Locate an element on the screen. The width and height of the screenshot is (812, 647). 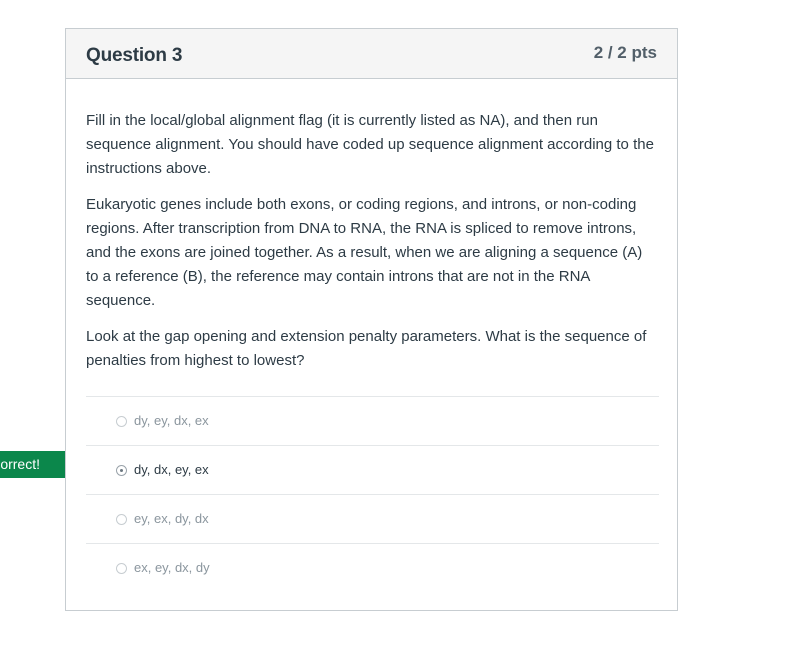
answer-option-selected: dy, dx, ey, ex is located at coordinates (372, 470).